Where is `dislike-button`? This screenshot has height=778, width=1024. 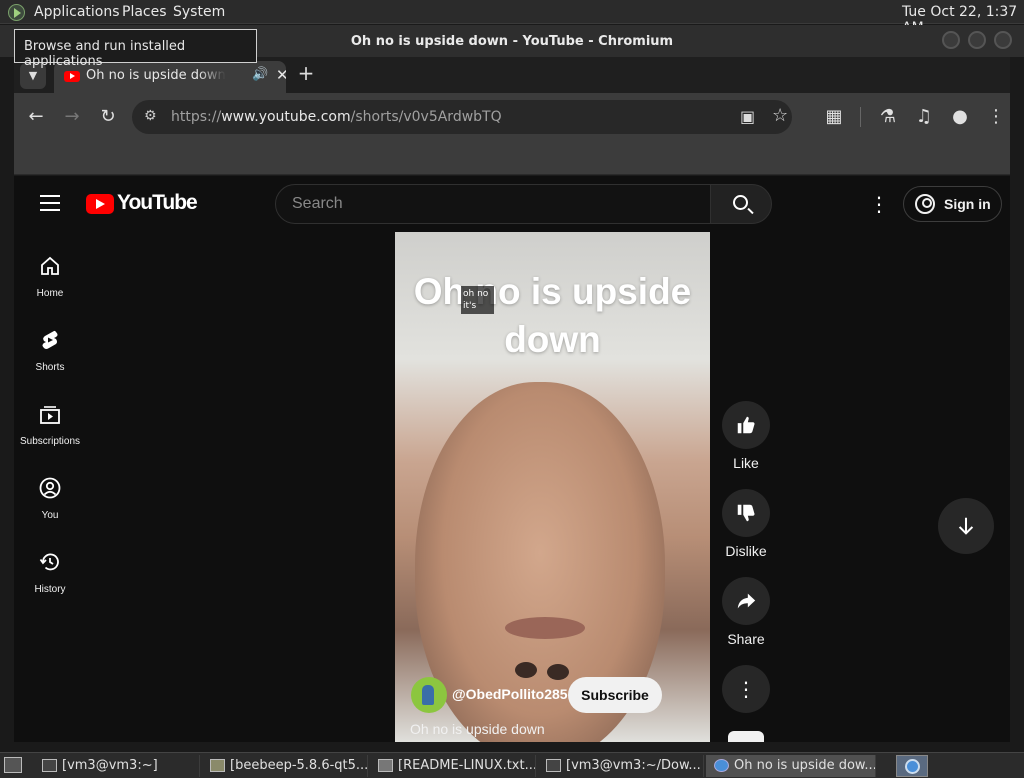
dislike-button is located at coordinates (746, 513).